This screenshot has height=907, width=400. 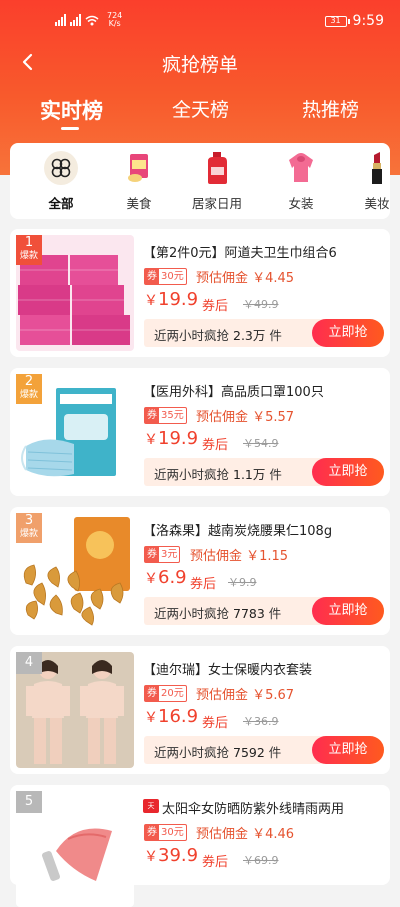 I want to click on sales-count: 2.3万, so click(x=249, y=335).